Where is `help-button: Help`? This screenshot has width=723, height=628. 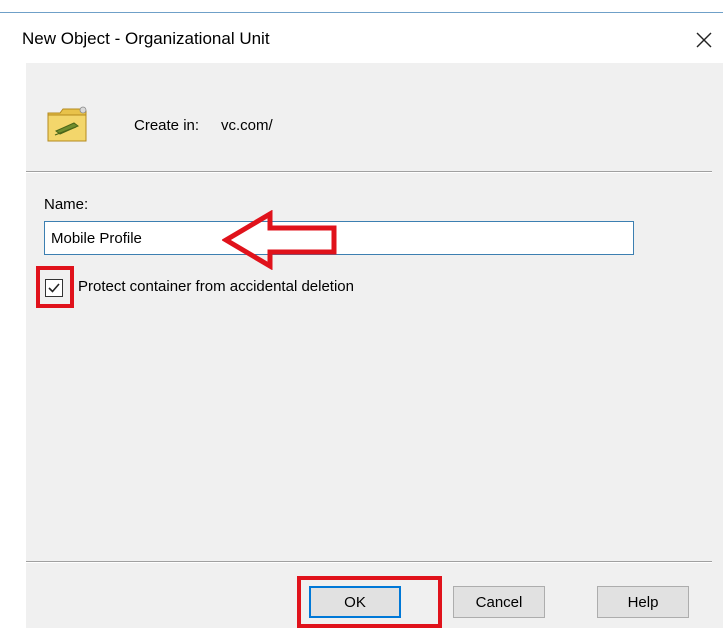 help-button: Help is located at coordinates (643, 602).